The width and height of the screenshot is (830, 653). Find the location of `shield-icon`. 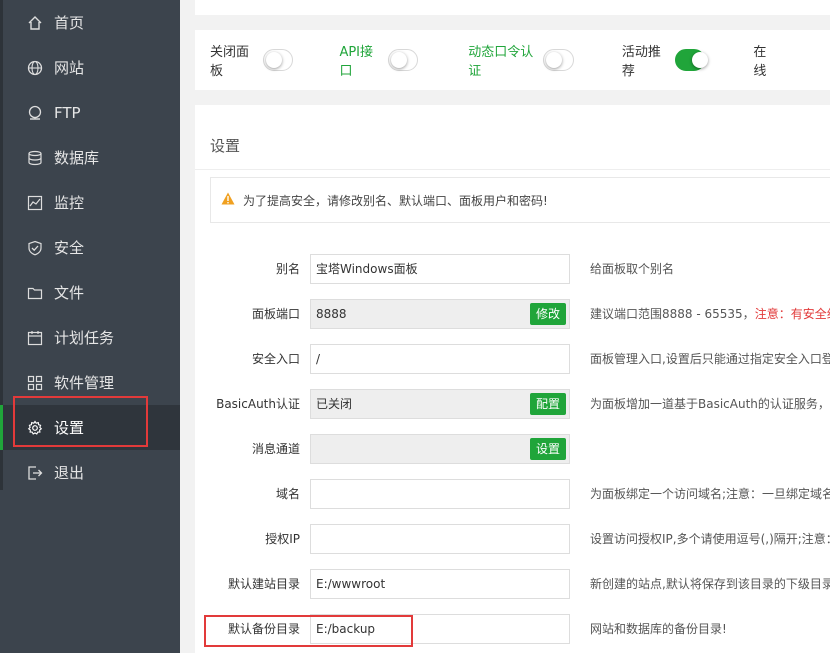

shield-icon is located at coordinates (35, 248).